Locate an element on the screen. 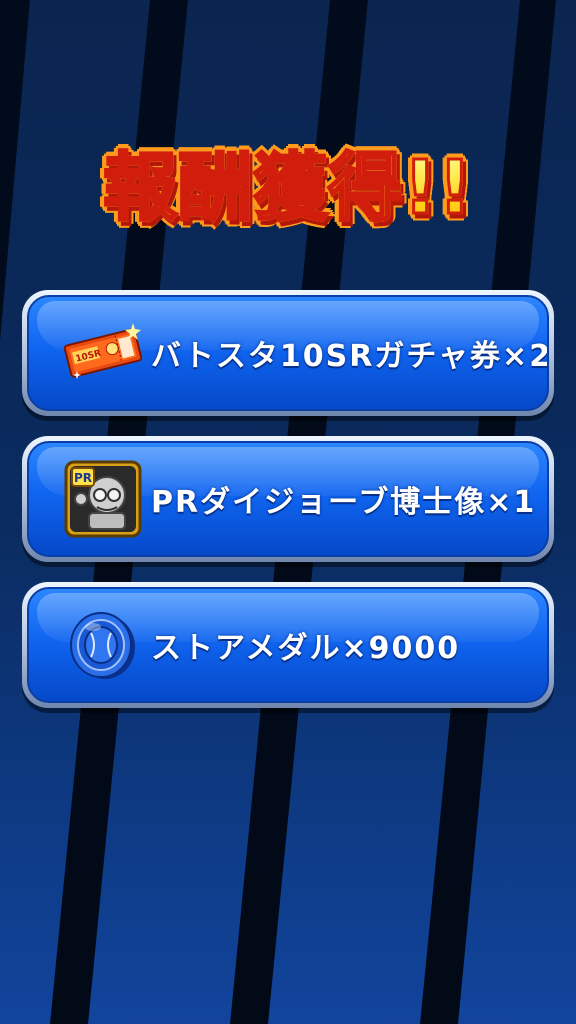 This screenshot has height=1024, width=576. reward-panel: PR PRダイジョーブ博士像×1 is located at coordinates (288, 499).